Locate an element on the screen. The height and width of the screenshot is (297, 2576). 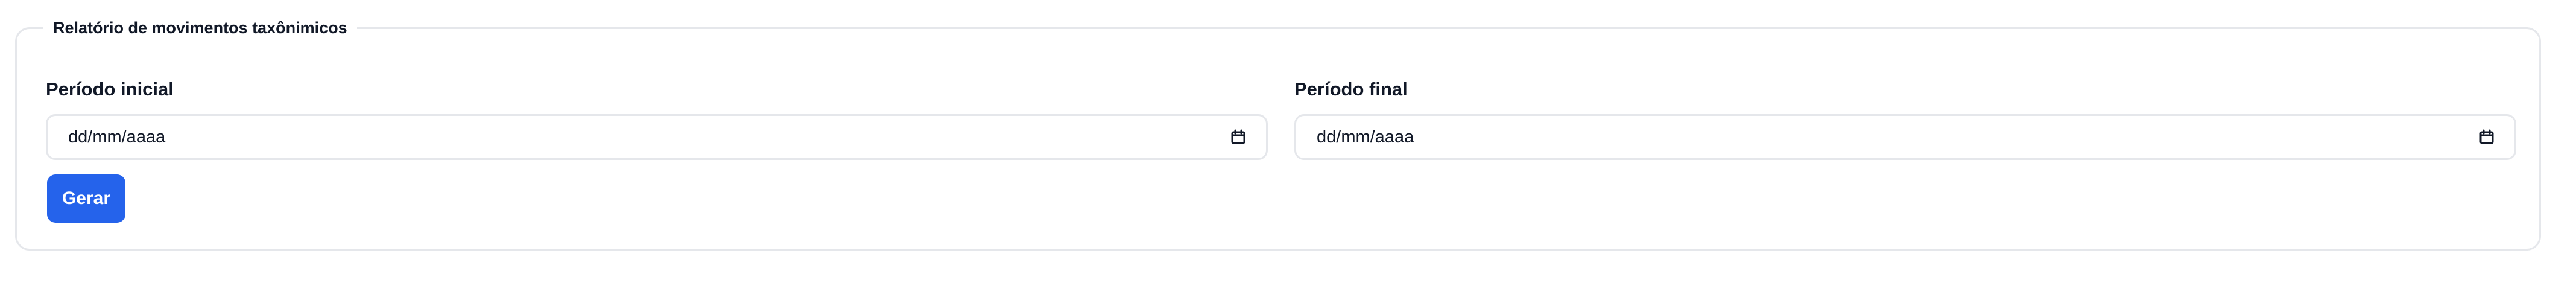
end-period-input: dd/mm/aaaa is located at coordinates (1905, 137).